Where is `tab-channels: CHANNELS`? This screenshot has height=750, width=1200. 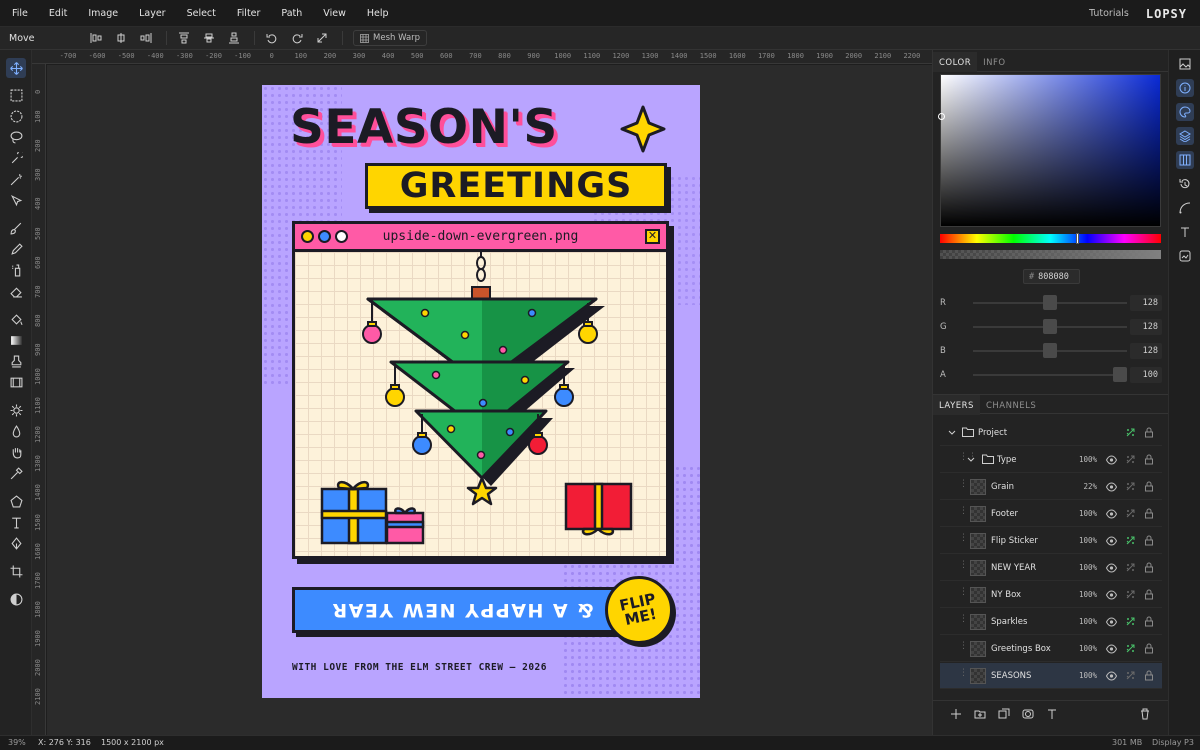
tab-channels: CHANNELS is located at coordinates (1011, 405).